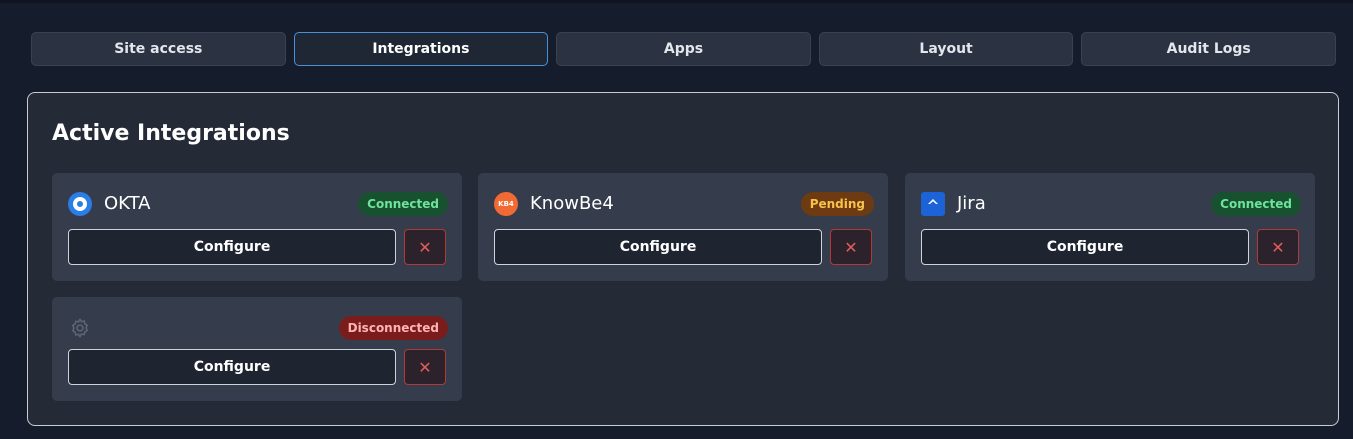 The height and width of the screenshot is (439, 1353). Describe the element at coordinates (258, 204) in the screenshot. I see `card-header: OKTA Connected` at that location.